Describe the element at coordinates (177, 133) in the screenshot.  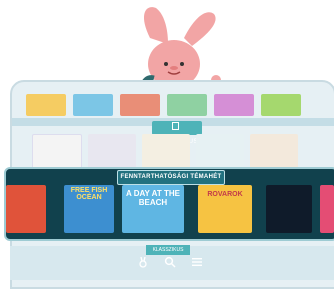
I see `shelf-label-top: KLASSZIKUS` at that location.